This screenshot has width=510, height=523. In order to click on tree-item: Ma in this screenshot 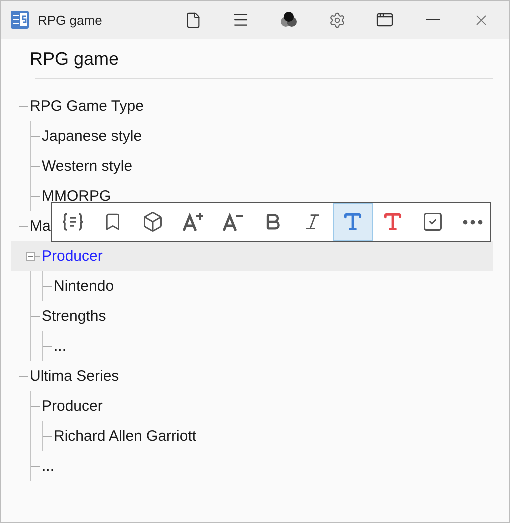, I will do `click(39, 226)`.